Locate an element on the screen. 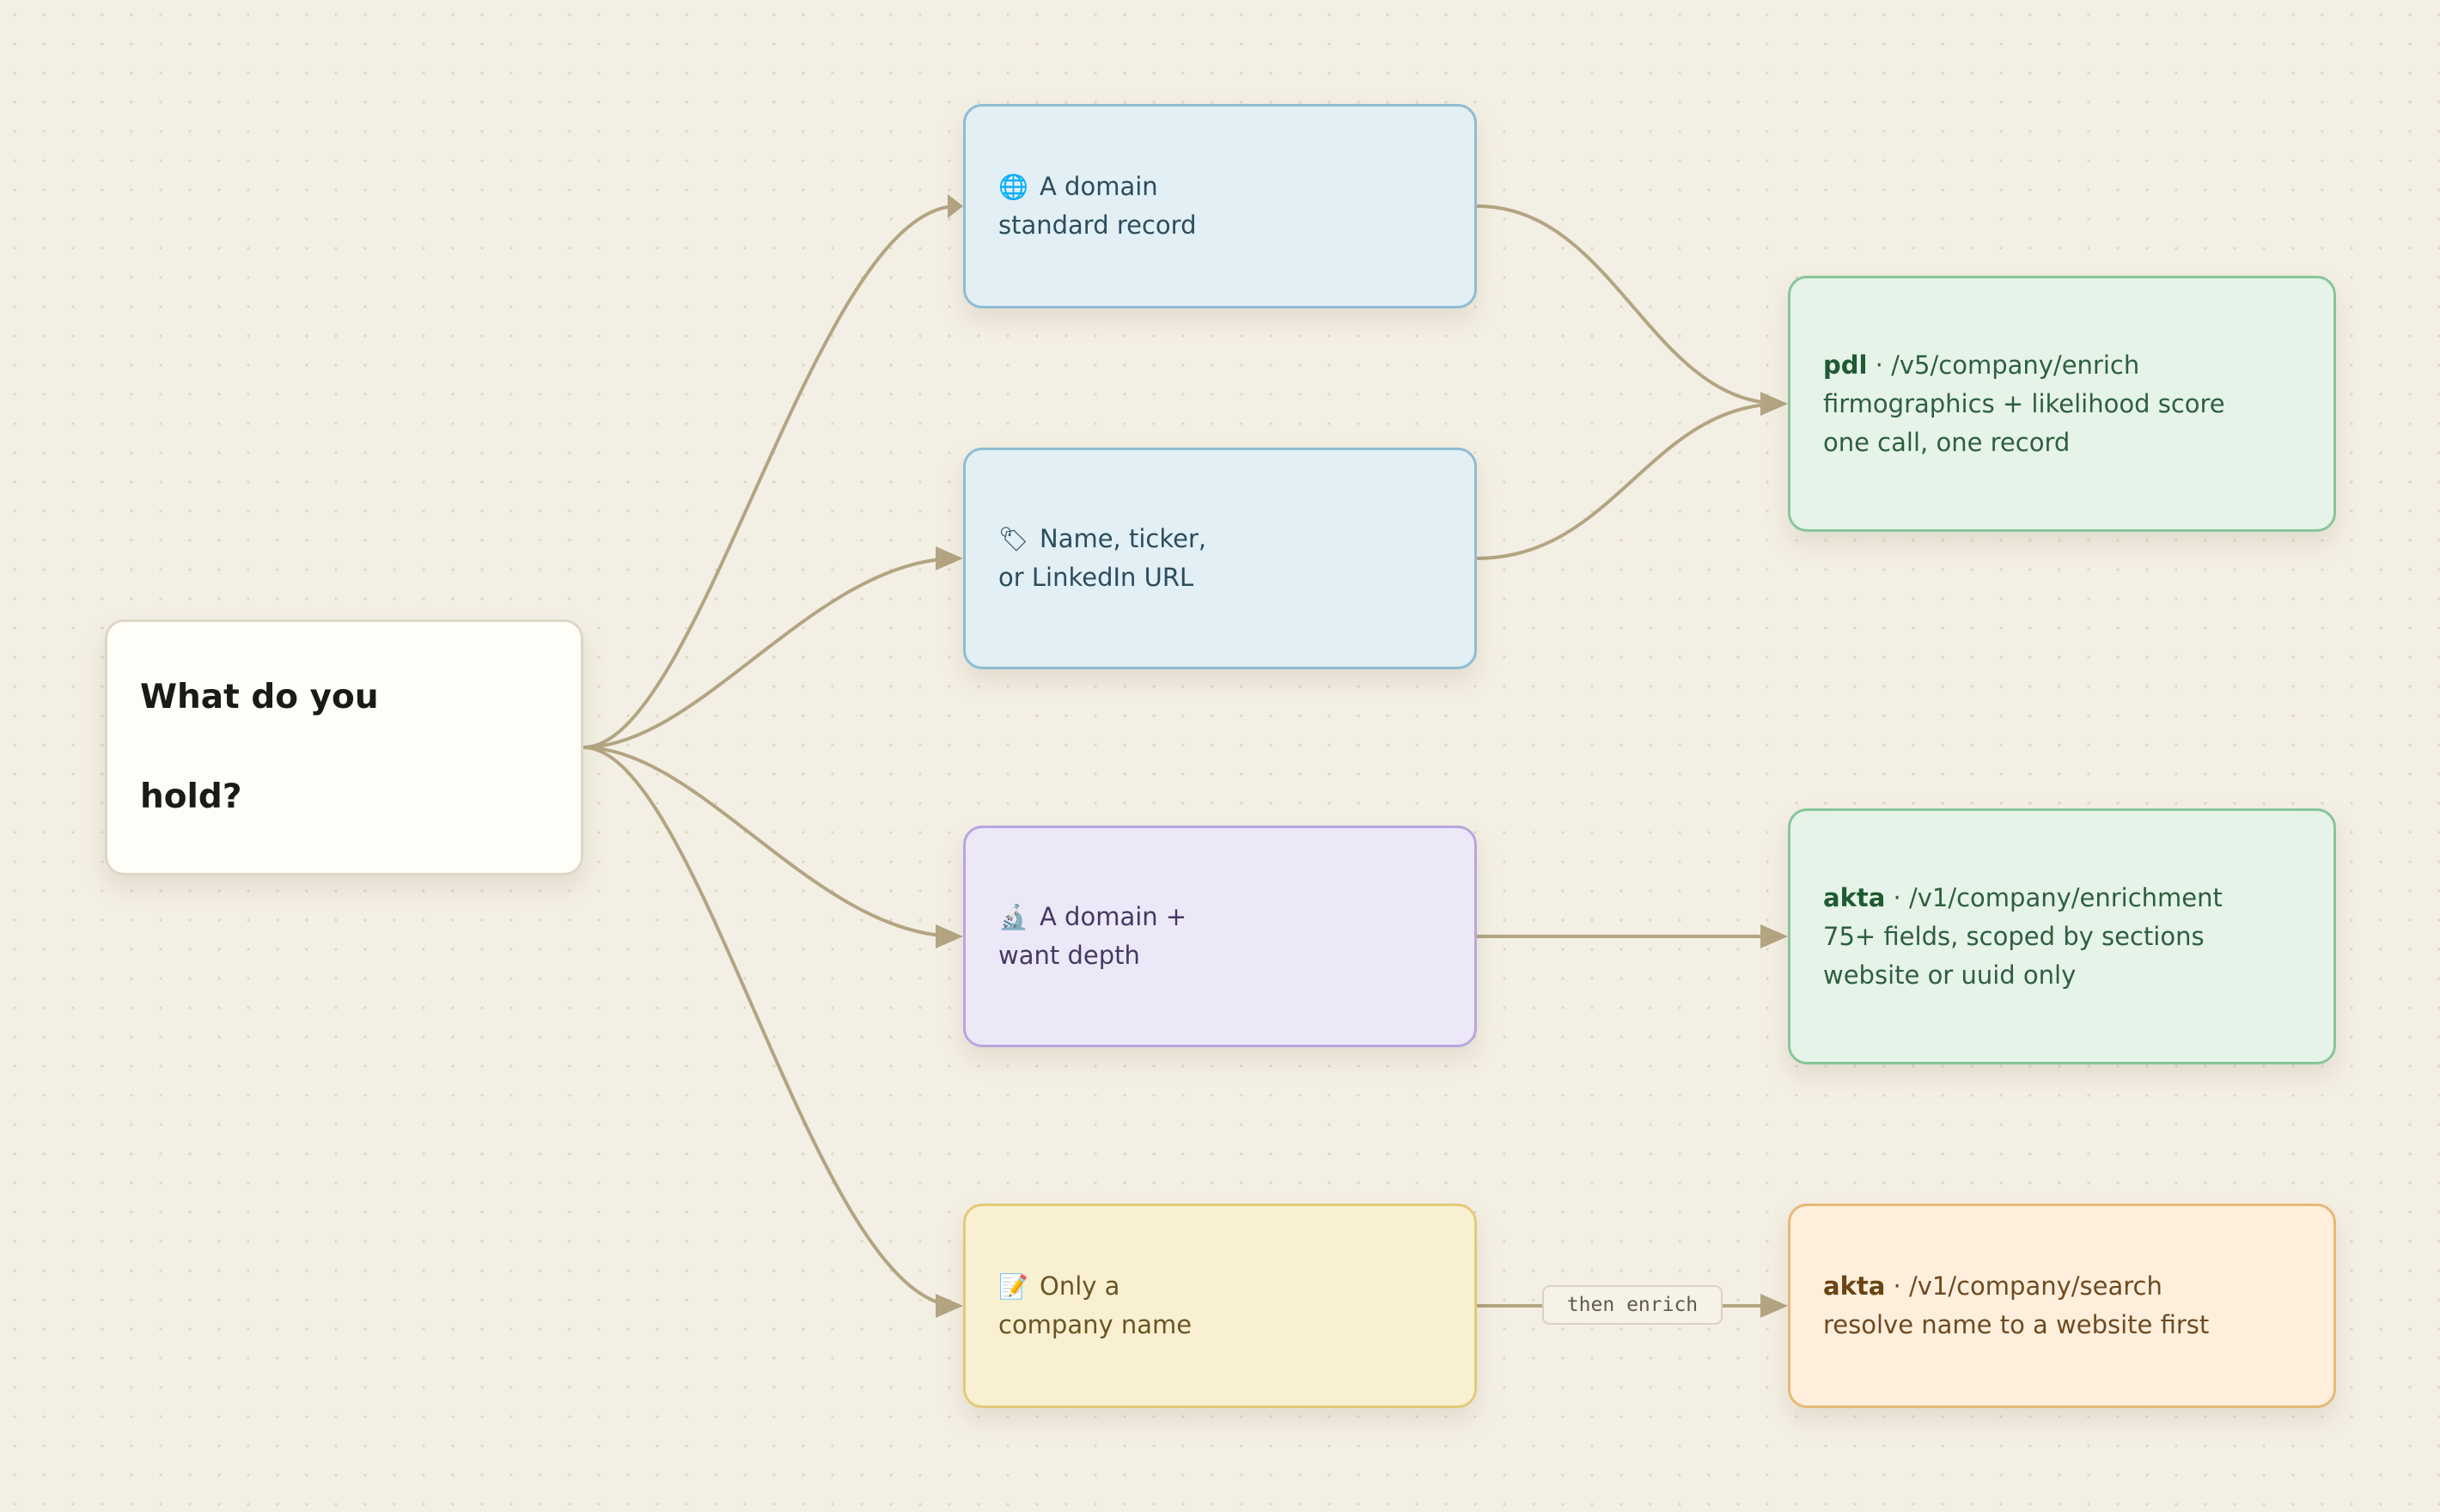 The height and width of the screenshot is (1512, 2440). connector-root-to-company is located at coordinates (773, 1032).